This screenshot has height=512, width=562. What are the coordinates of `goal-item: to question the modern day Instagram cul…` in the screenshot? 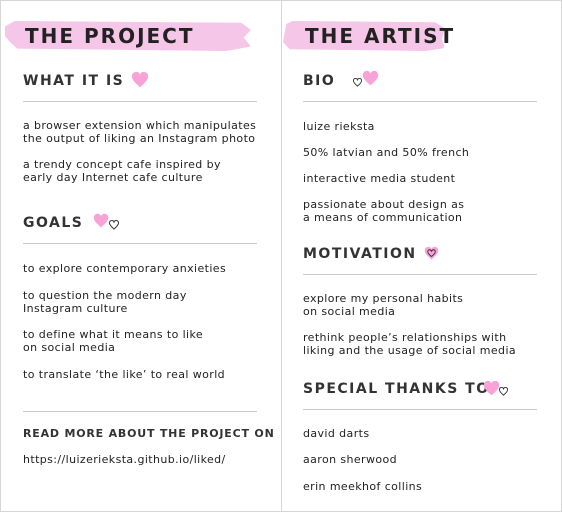 It's located at (105, 302).